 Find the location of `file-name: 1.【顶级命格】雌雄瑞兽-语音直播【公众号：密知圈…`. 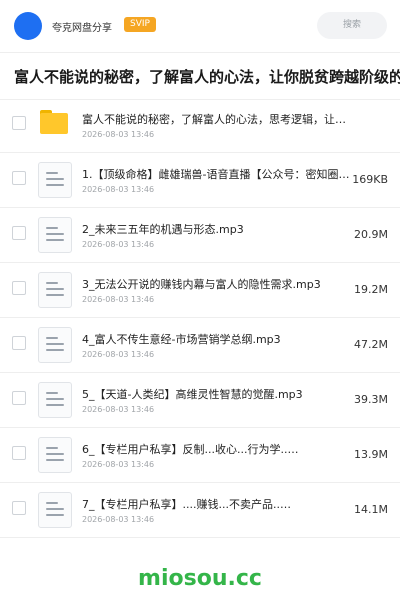

file-name: 1.【顶级命格】雌雄瑞兽-语音直播【公众号：密知圈… is located at coordinates (216, 174).